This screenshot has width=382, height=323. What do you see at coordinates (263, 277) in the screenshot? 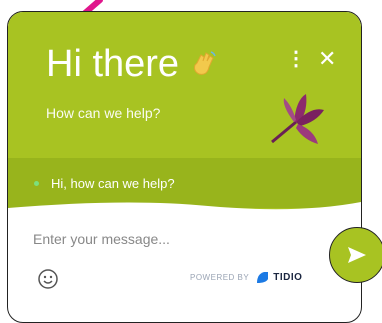
I see `tidio-logo-icon` at bounding box center [263, 277].